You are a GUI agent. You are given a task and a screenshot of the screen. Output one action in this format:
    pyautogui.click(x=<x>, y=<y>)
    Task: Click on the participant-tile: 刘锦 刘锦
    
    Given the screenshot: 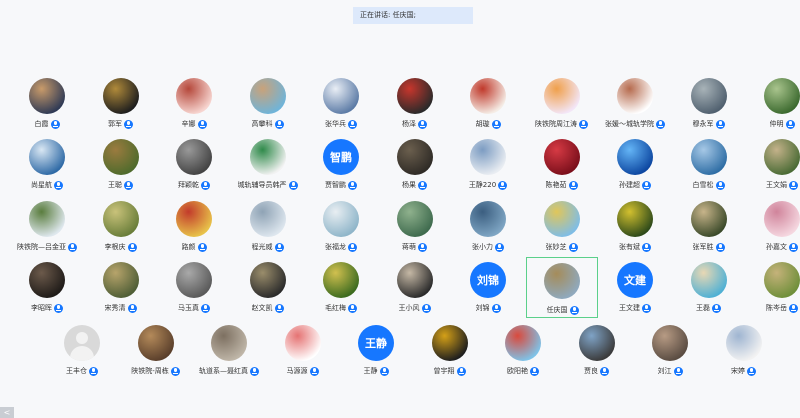 What is the action you would take?
    pyautogui.click(x=488, y=289)
    